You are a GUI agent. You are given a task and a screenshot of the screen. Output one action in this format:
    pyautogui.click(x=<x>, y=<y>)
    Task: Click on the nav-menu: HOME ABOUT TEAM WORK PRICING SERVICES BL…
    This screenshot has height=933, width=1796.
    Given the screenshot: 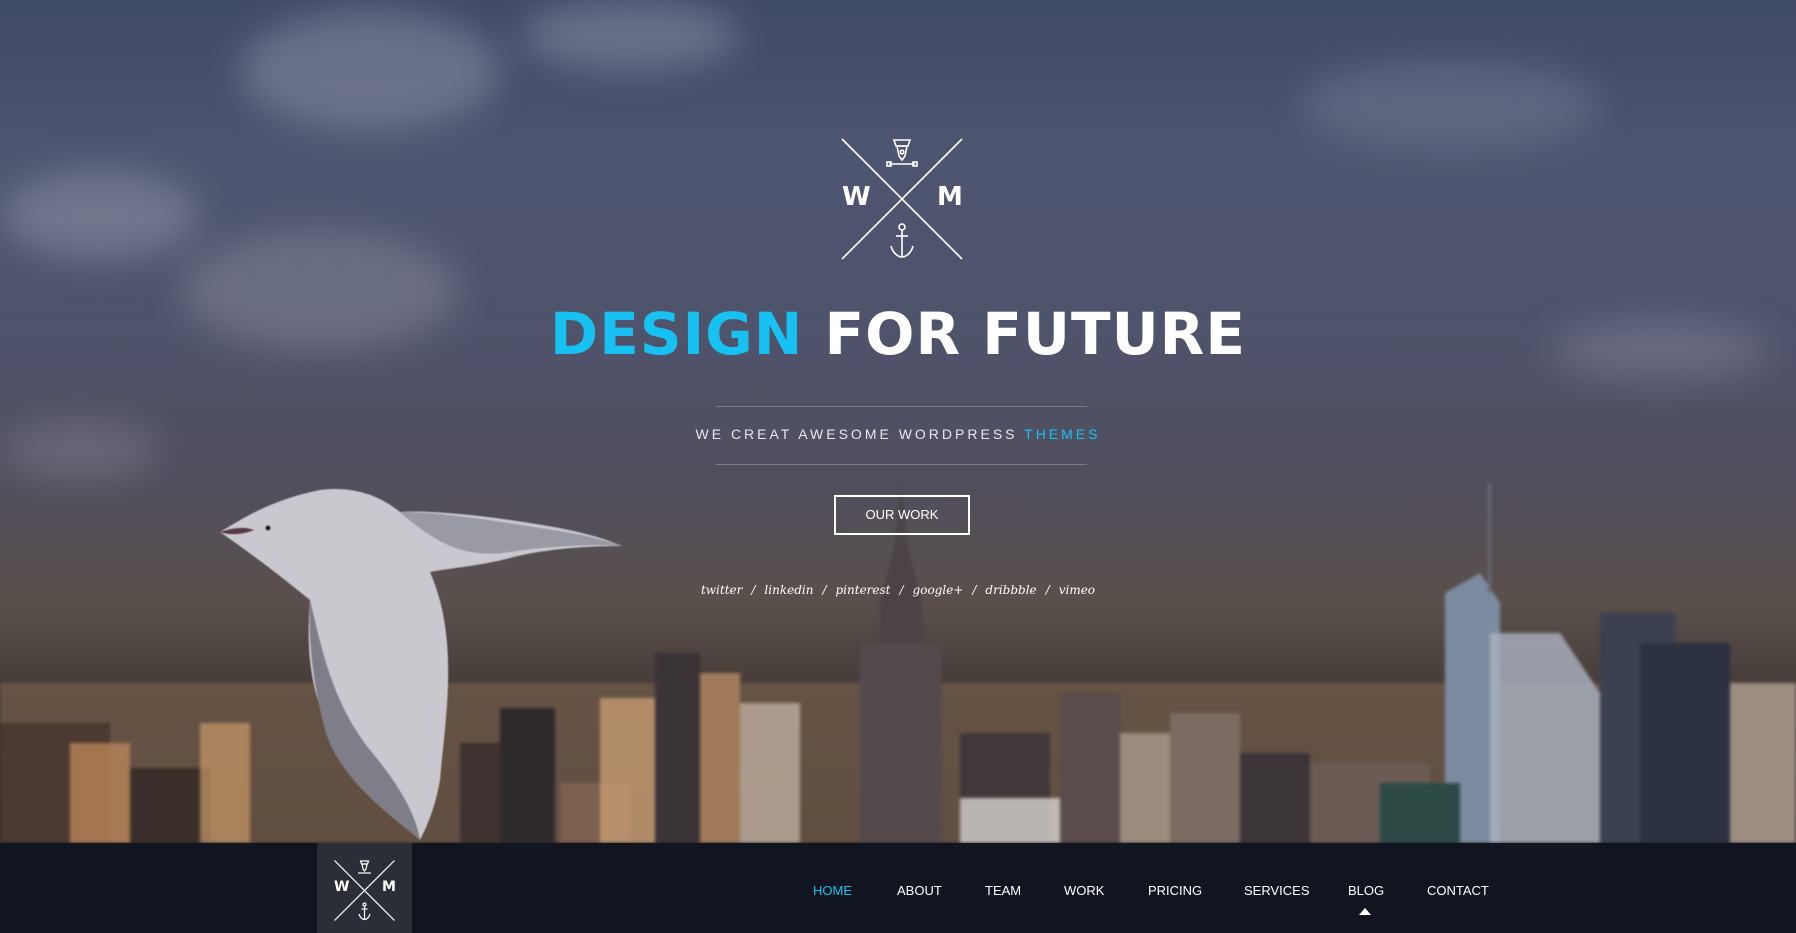 What is the action you would take?
    pyautogui.click(x=898, y=888)
    